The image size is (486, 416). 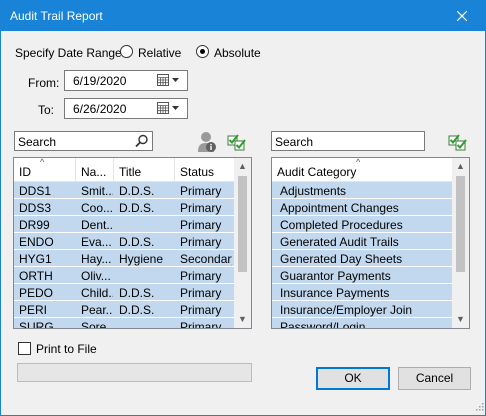 What do you see at coordinates (34, 225) in the screenshot?
I see `table-cell: DR99` at bounding box center [34, 225].